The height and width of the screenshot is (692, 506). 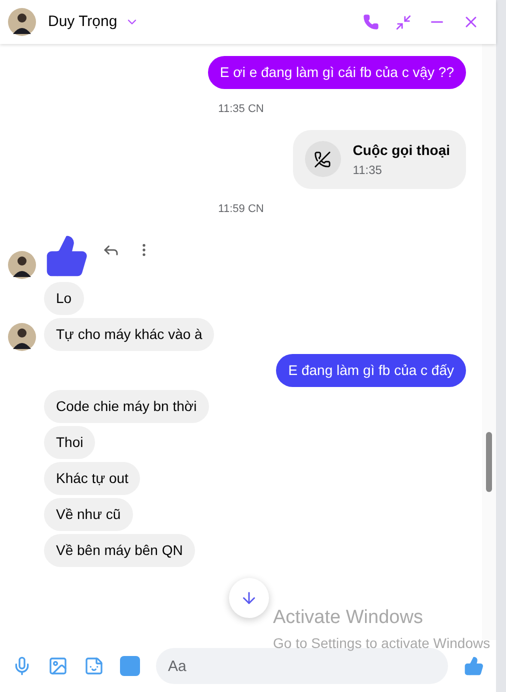 I want to click on missed-call-icon, so click(x=322, y=159).